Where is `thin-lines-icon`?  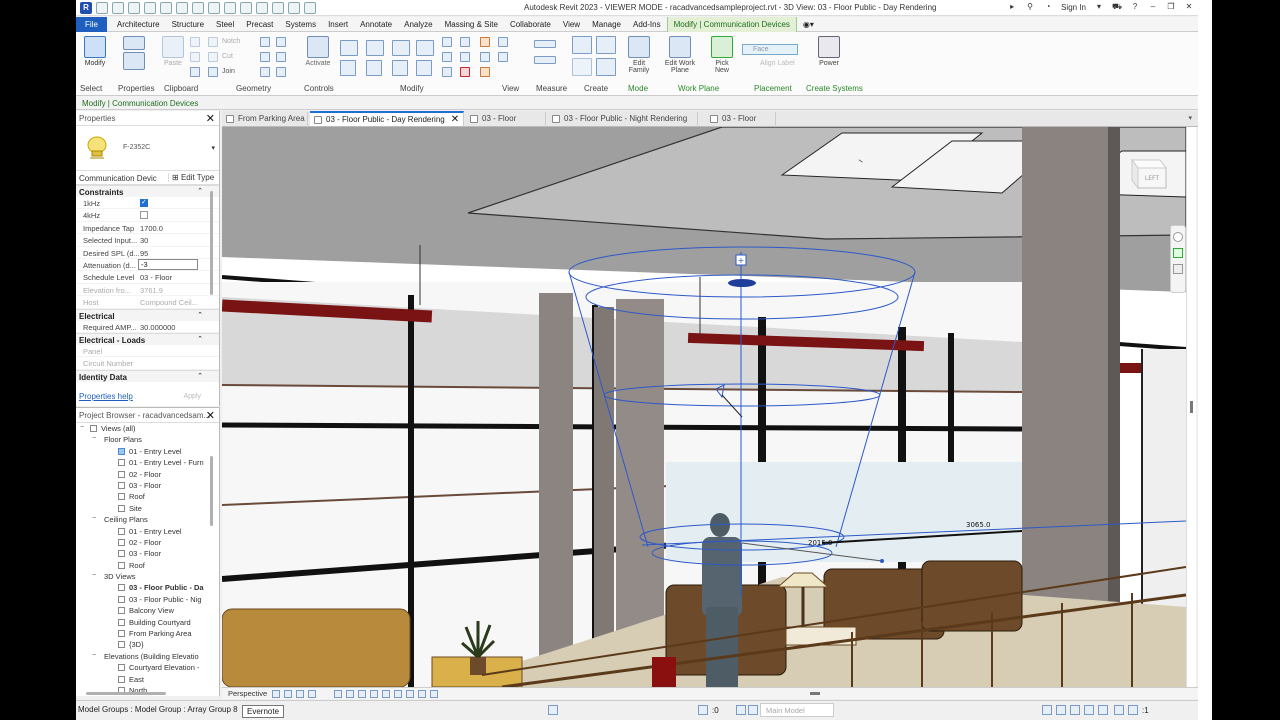 thin-lines-icon is located at coordinates (278, 8).